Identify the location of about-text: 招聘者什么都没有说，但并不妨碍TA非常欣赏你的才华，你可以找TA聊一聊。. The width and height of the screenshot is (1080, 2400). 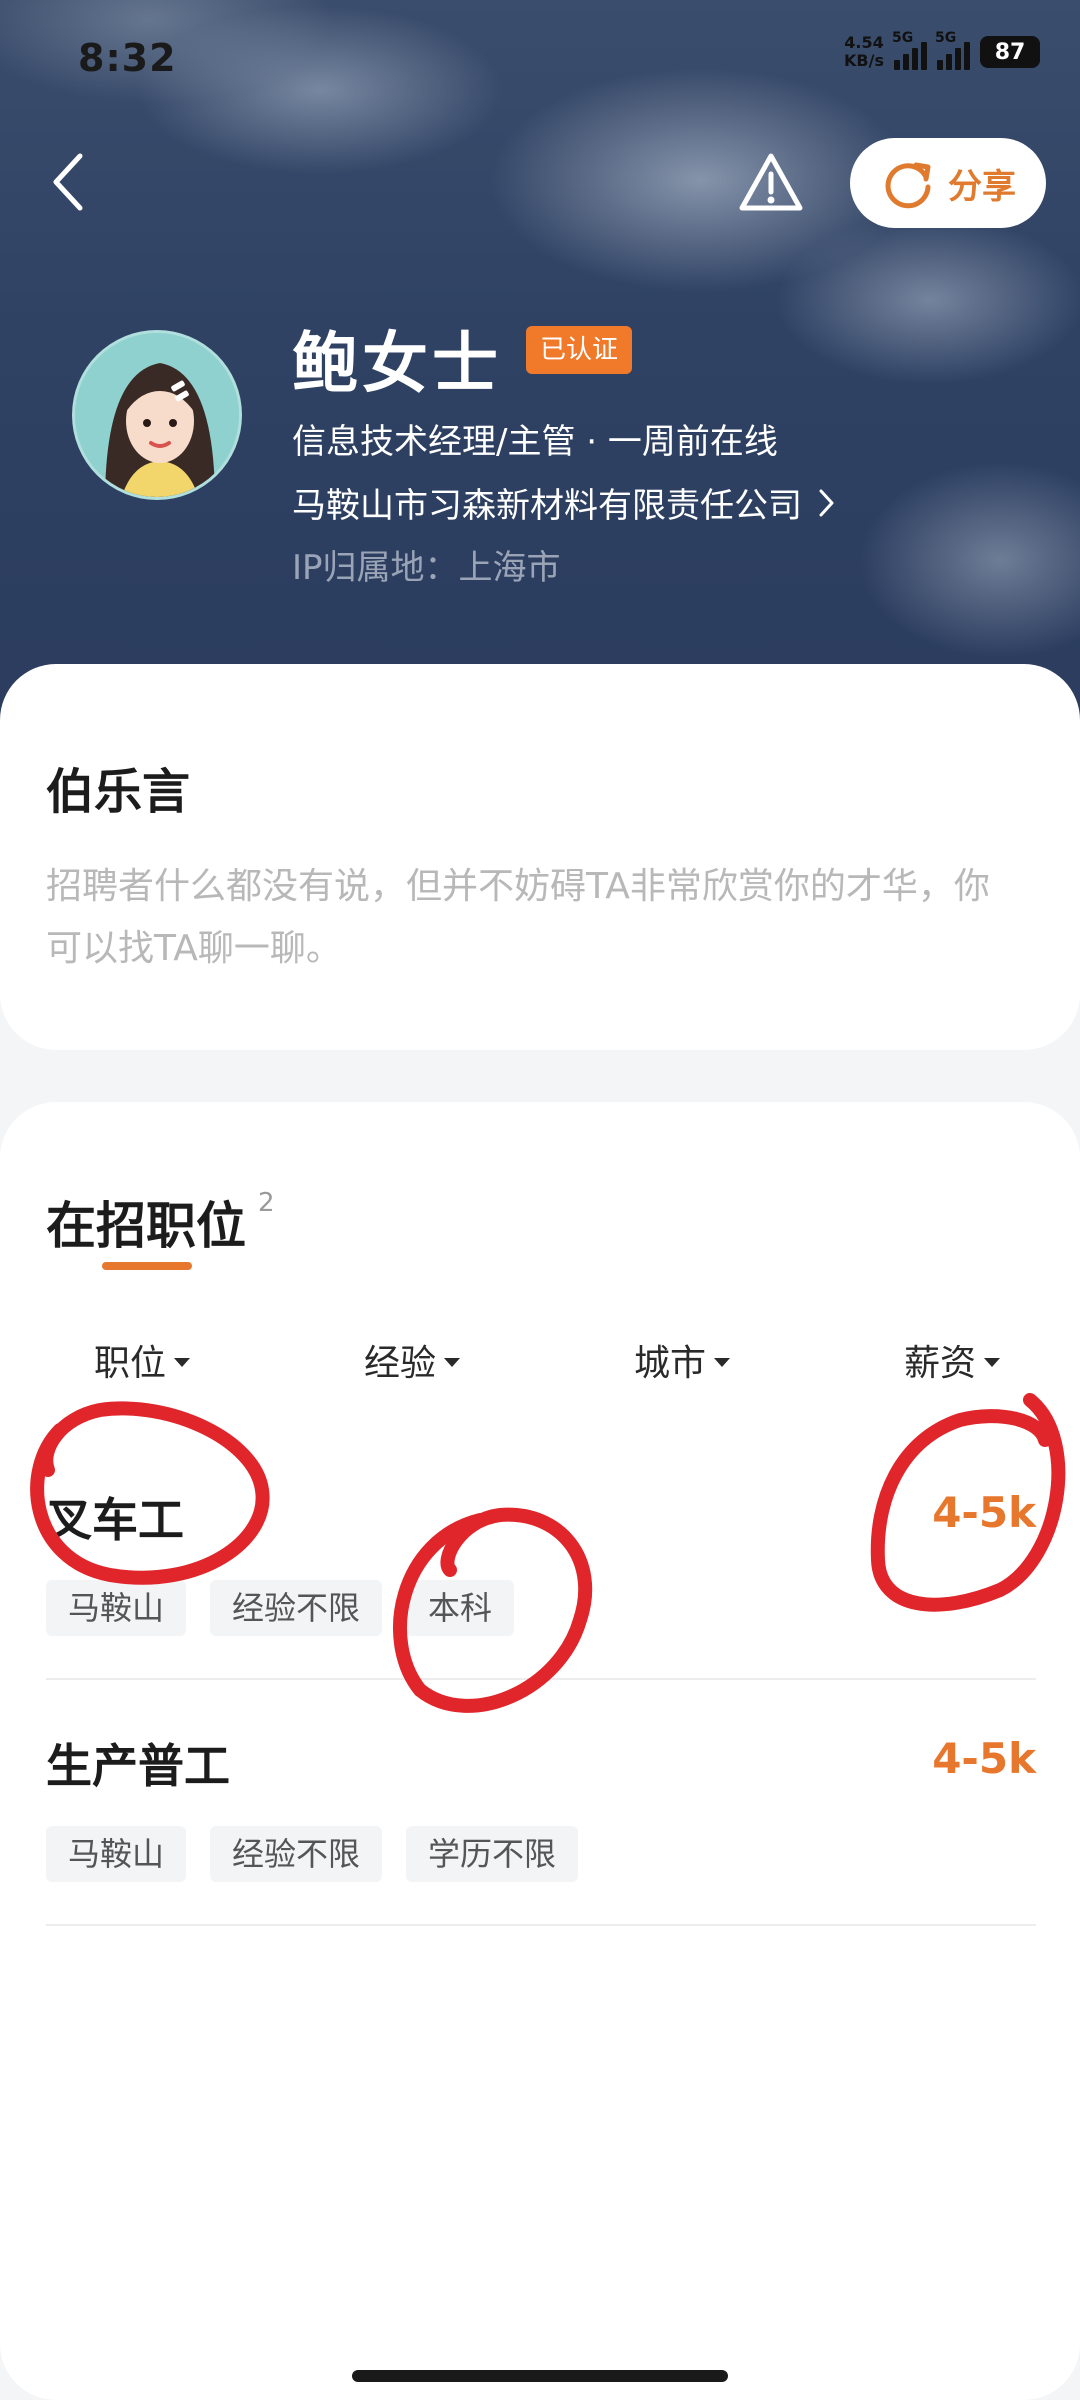
(518, 917).